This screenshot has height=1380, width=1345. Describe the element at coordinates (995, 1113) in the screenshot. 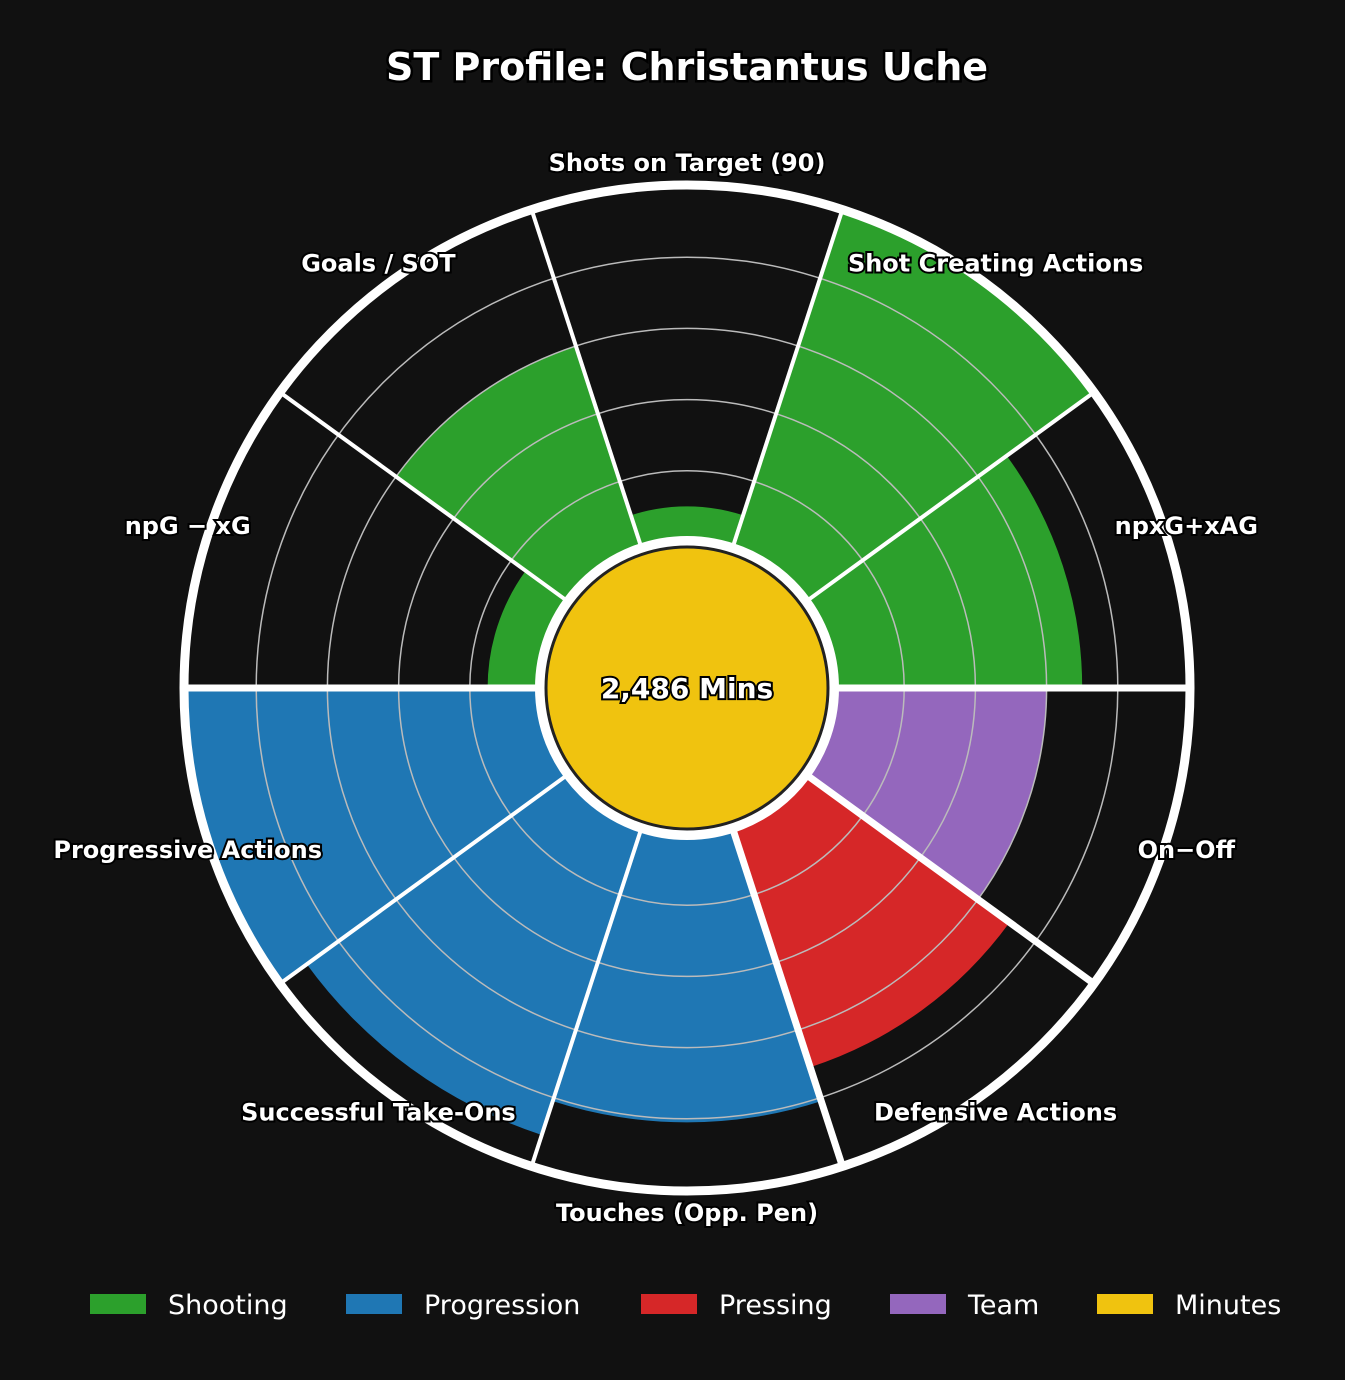

I see `category-label-4: Defensive Actions` at that location.